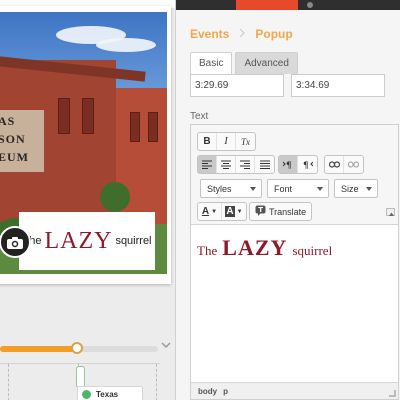  What do you see at coordinates (267, 5) in the screenshot?
I see `top-navbar-active-tab` at bounding box center [267, 5].